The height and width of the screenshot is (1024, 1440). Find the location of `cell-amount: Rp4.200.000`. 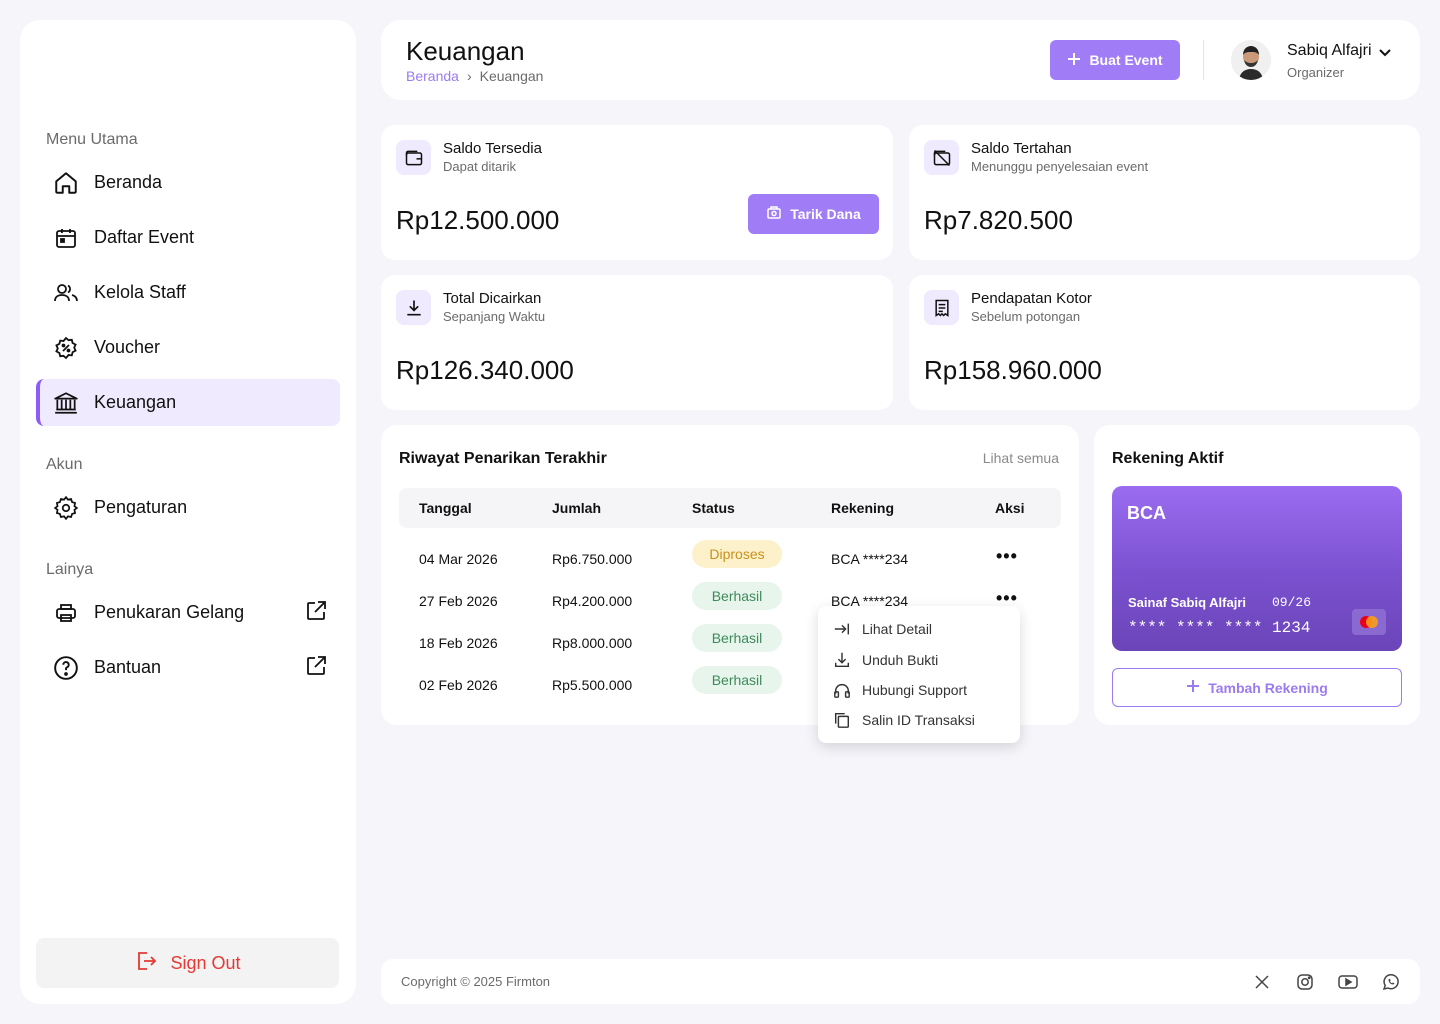

cell-amount: Rp4.200.000 is located at coordinates (592, 601).